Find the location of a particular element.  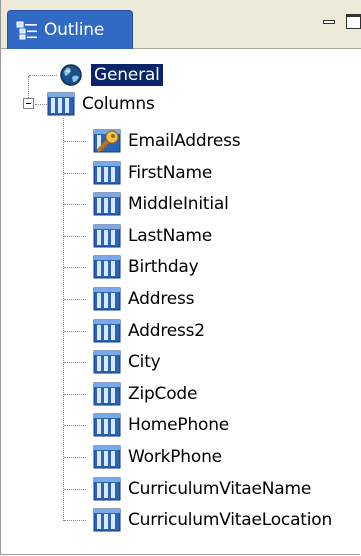

tree-node-column: City is located at coordinates (128, 362).